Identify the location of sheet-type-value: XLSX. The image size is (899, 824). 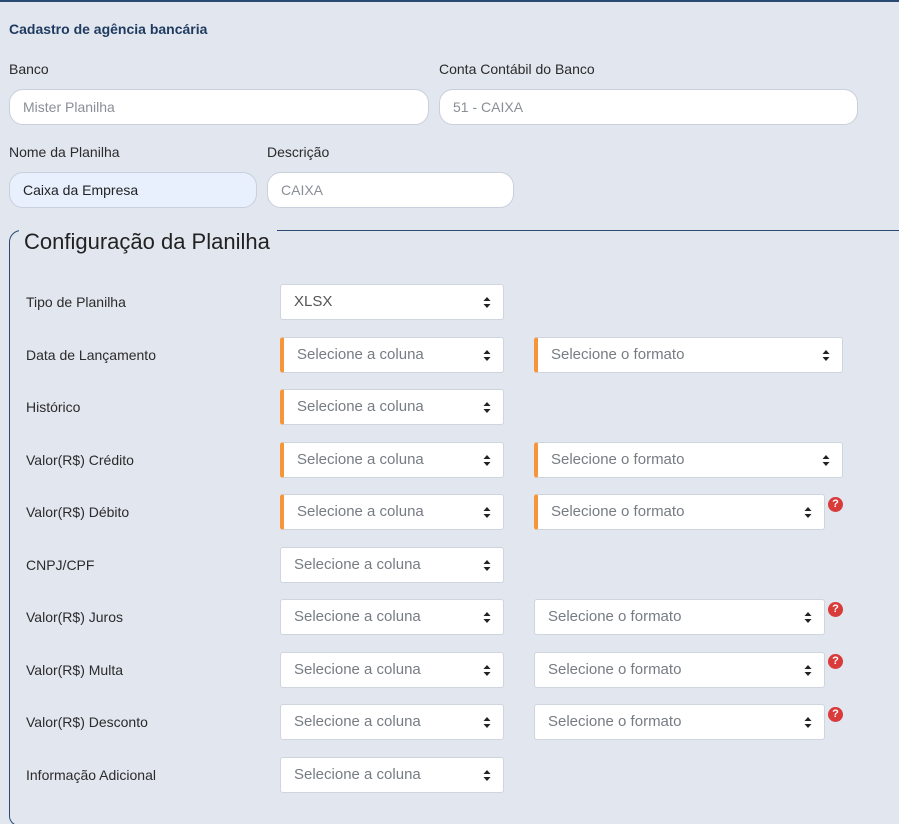
(313, 301).